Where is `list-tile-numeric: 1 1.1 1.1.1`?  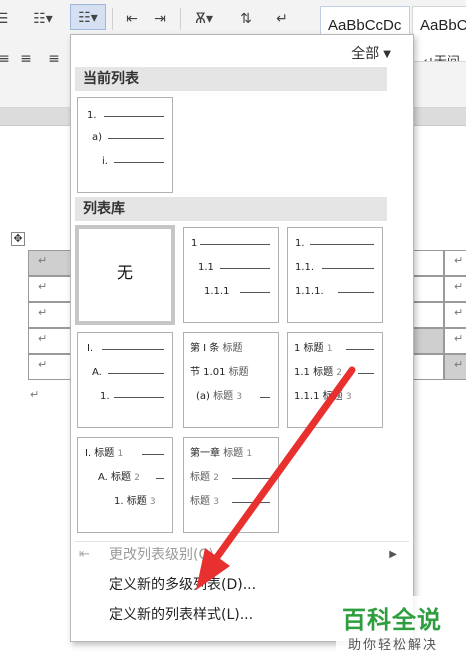 list-tile-numeric: 1 1.1 1.1.1 is located at coordinates (231, 275).